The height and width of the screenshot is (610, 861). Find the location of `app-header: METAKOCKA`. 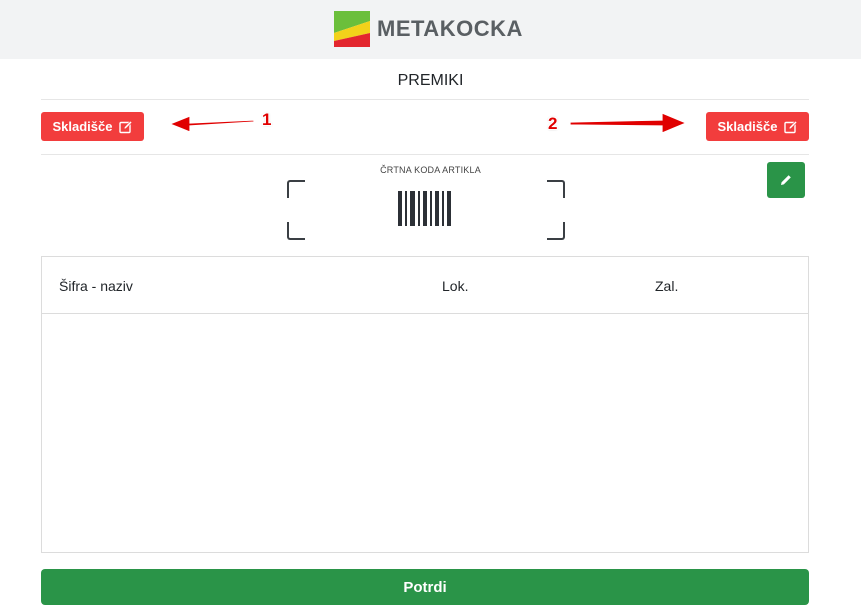

app-header: METAKOCKA is located at coordinates (430, 29).